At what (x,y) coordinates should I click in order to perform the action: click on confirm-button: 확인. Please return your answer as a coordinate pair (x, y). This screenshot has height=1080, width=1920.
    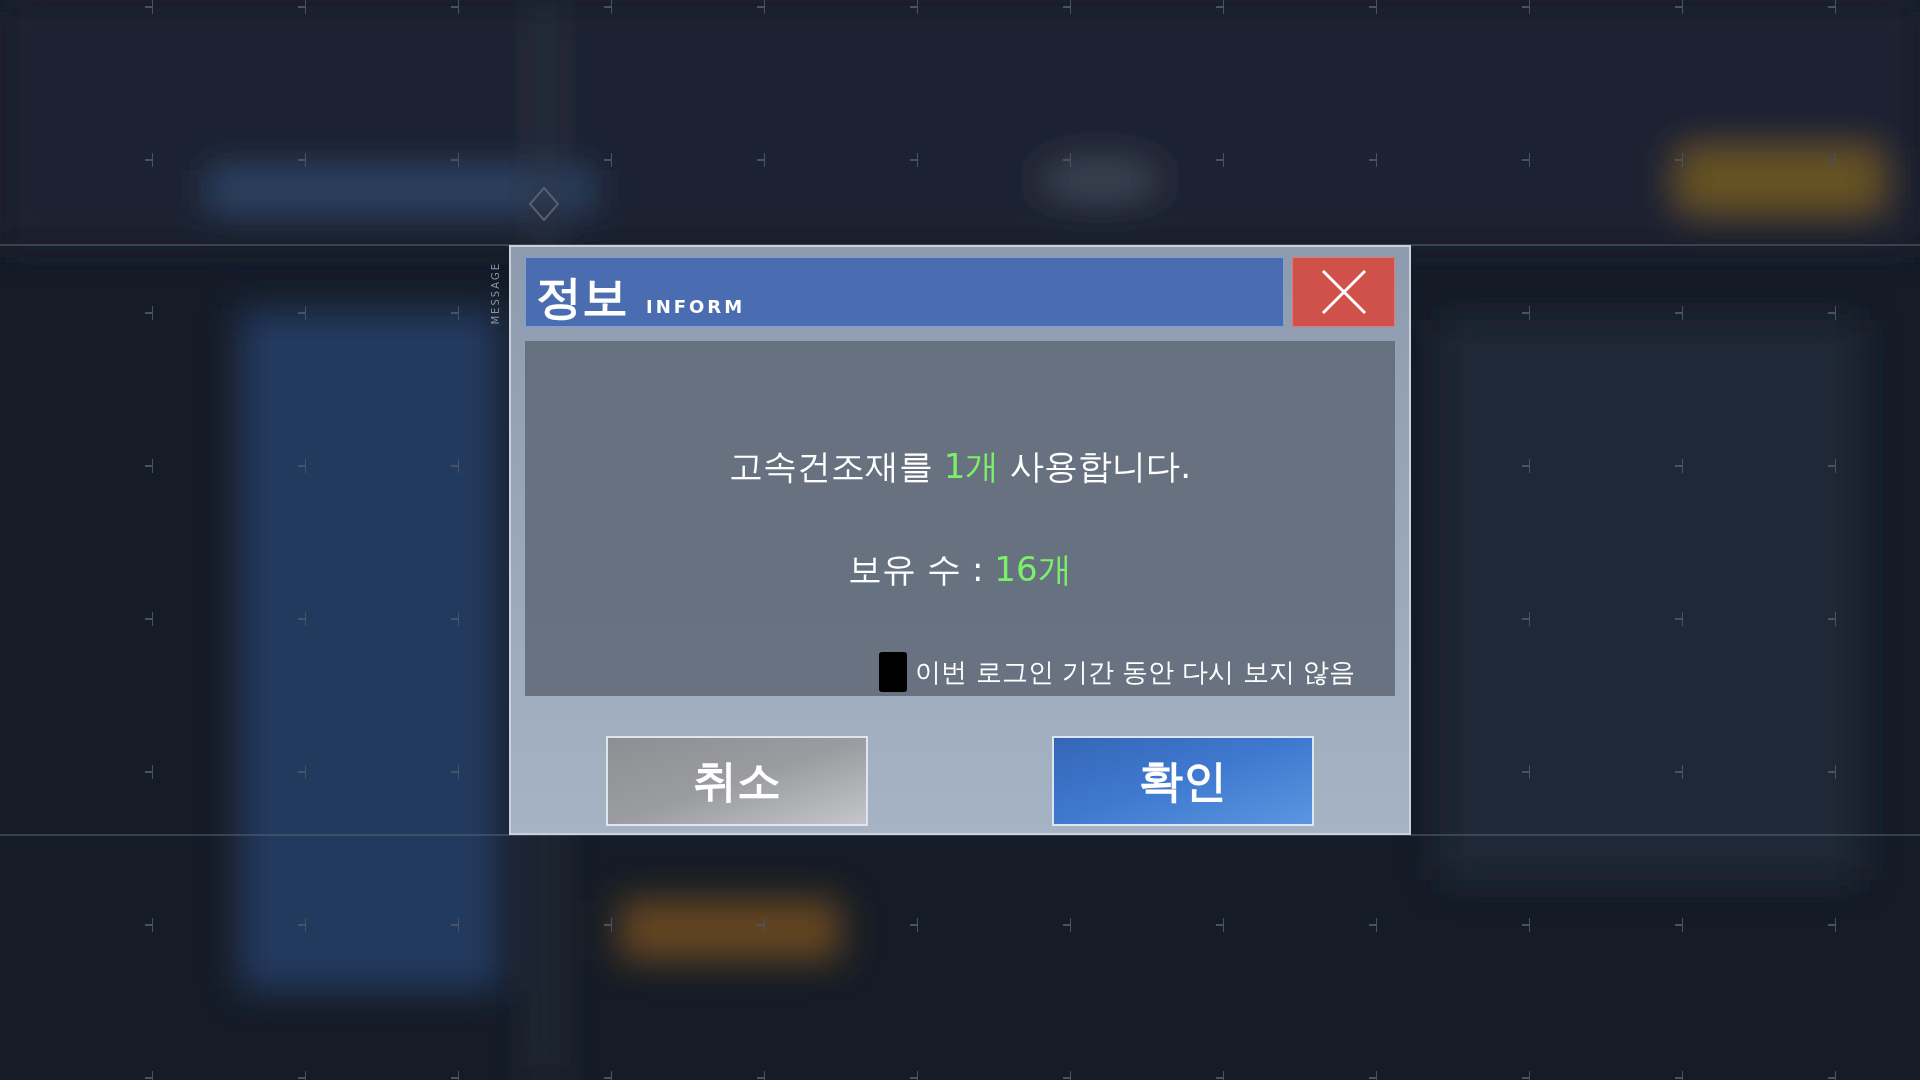
    Looking at the image, I should click on (1183, 781).